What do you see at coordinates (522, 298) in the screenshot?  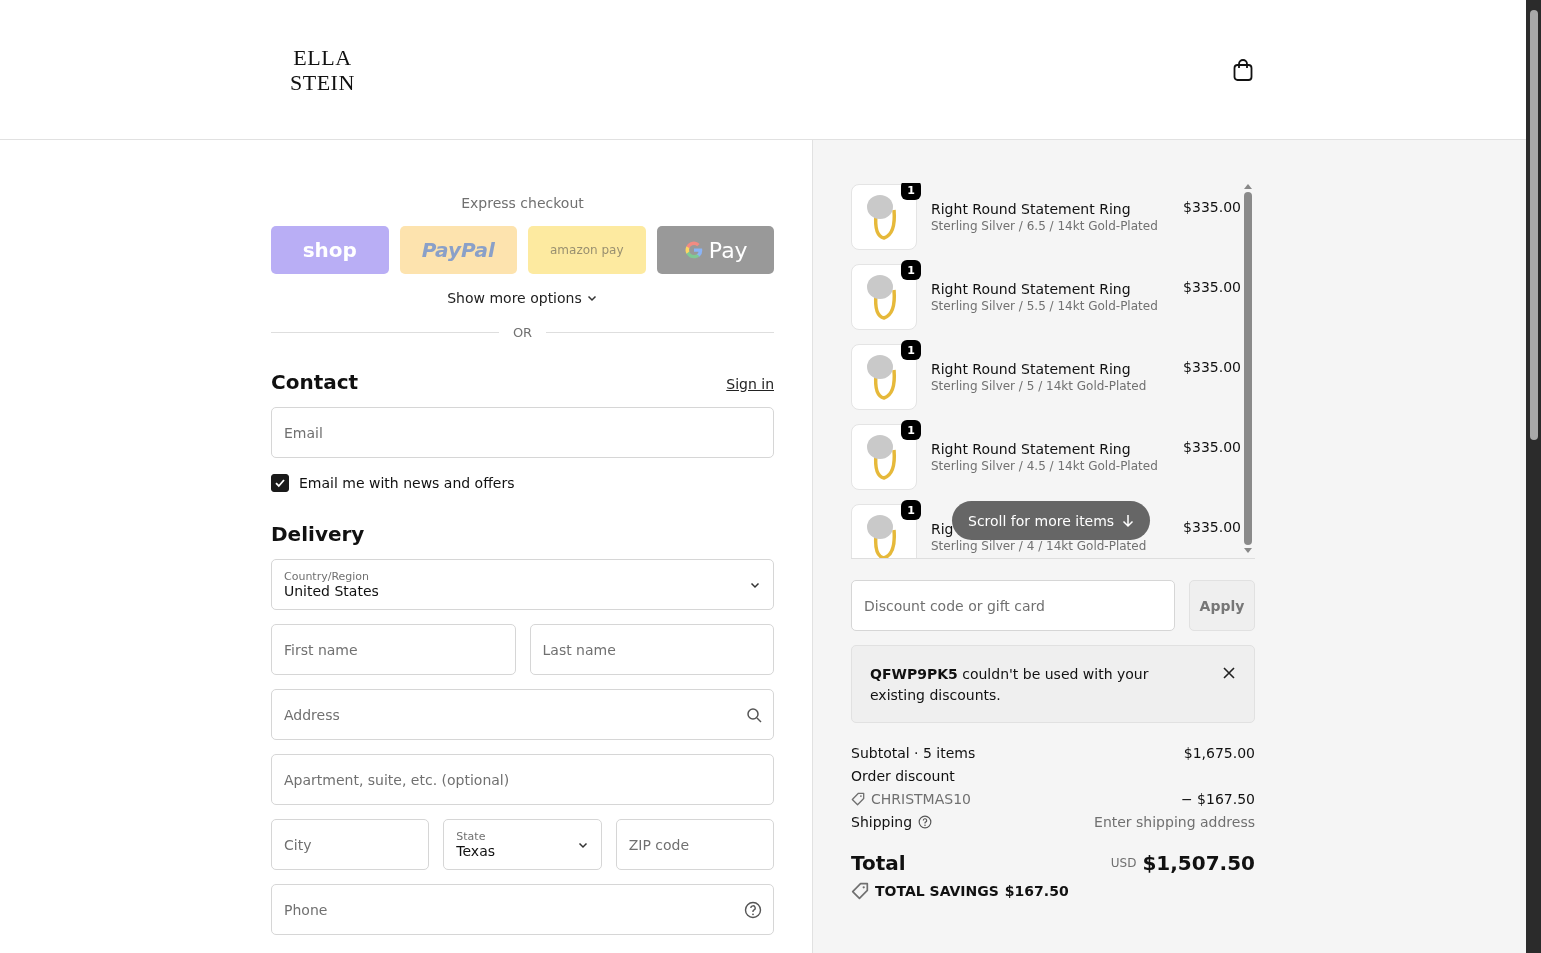 I see `show-more-button: Show more options` at bounding box center [522, 298].